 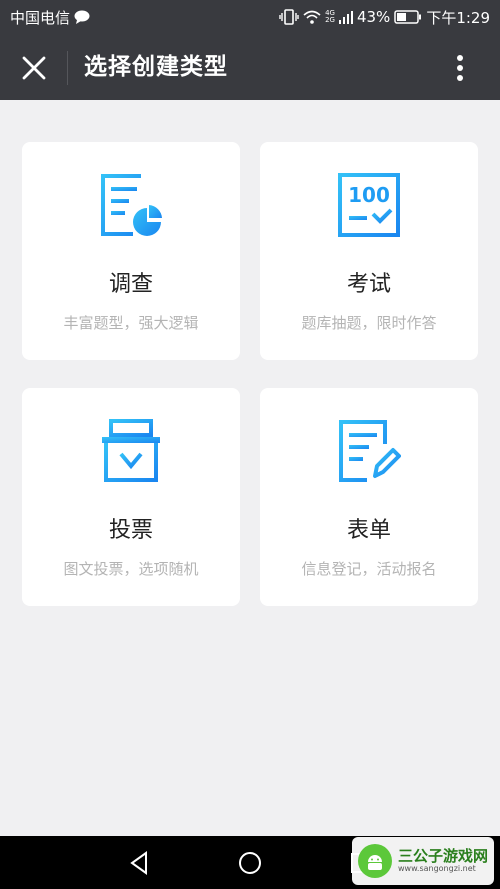 I want to click on watermark: 三公子游戏网 www.sangongzi.net, so click(x=423, y=861).